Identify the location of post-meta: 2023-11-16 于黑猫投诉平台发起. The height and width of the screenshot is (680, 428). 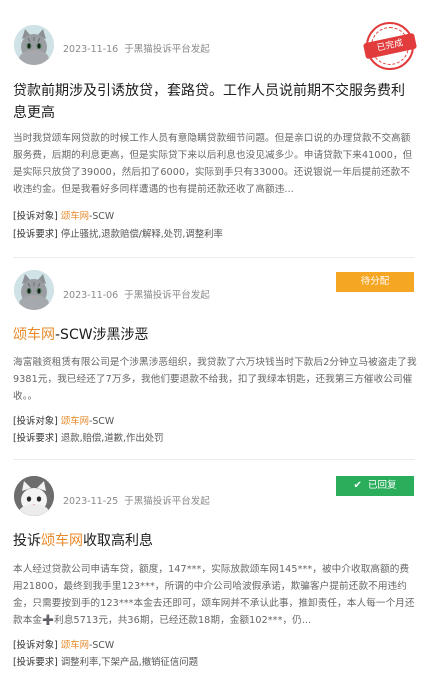
(136, 48).